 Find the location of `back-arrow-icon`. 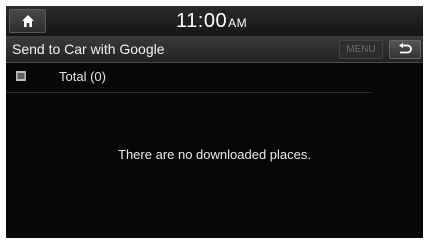

back-arrow-icon is located at coordinates (405, 48).